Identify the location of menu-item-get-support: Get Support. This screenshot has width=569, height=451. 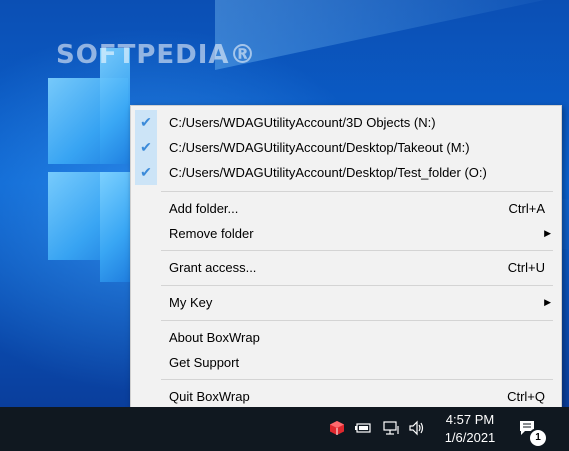
(346, 362).